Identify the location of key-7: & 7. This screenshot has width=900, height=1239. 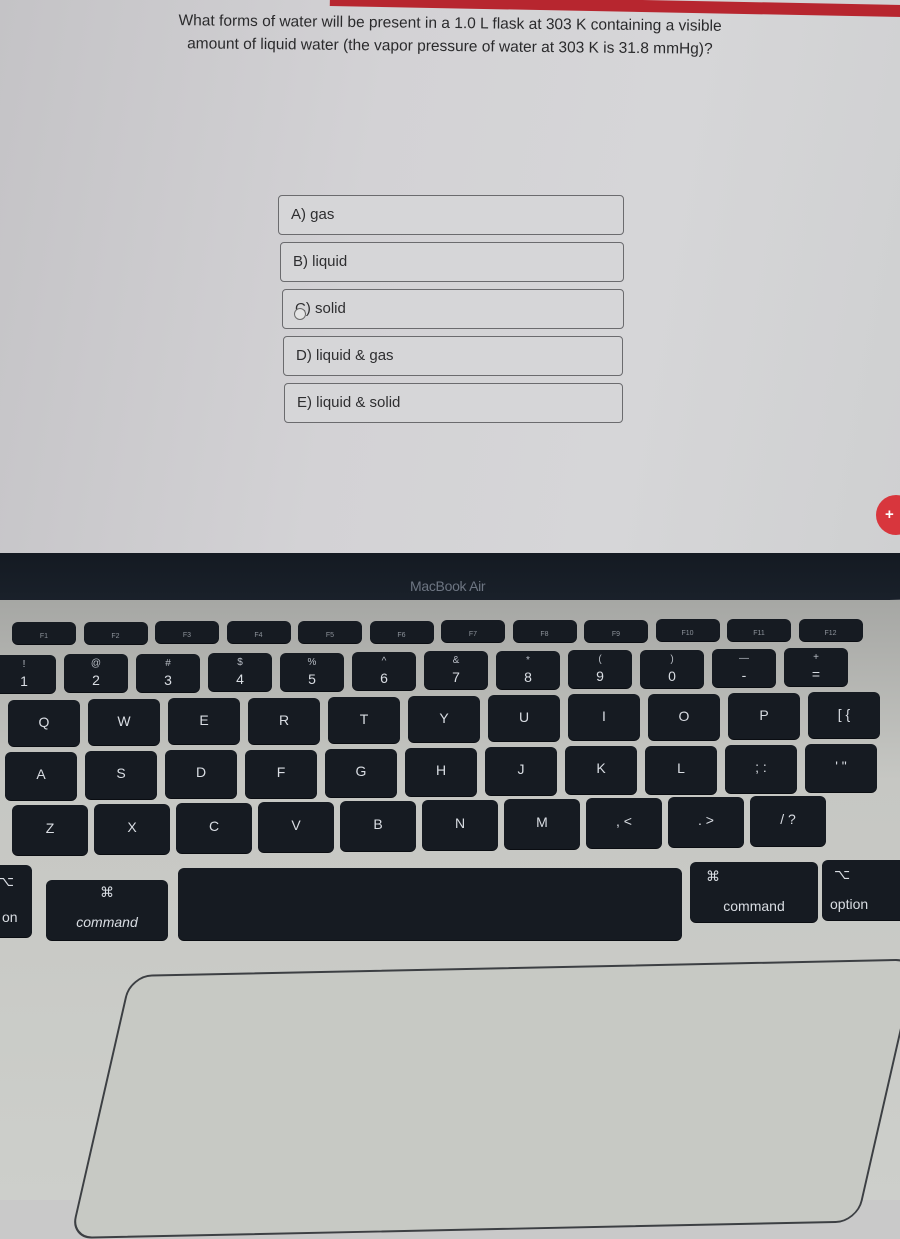
(456, 670).